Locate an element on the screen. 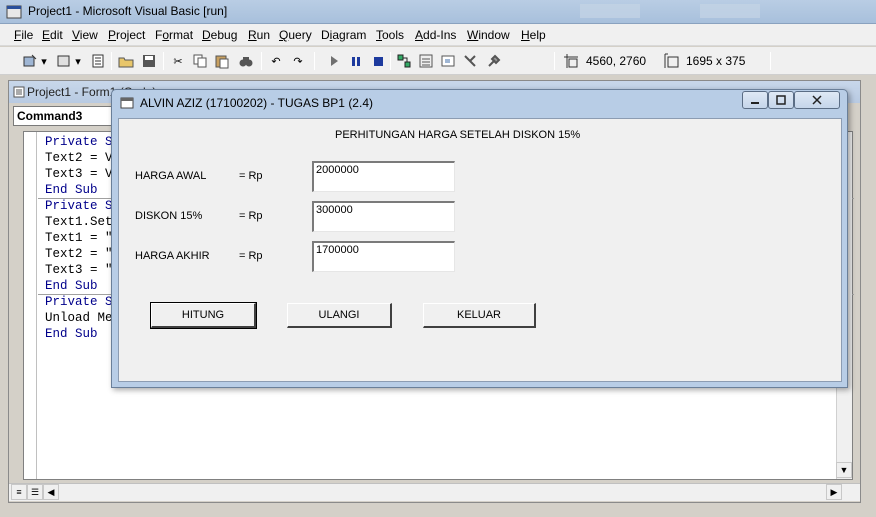 This screenshot has height=517, width=876. menu-add-ins: Add-Ins is located at coordinates (435, 35).